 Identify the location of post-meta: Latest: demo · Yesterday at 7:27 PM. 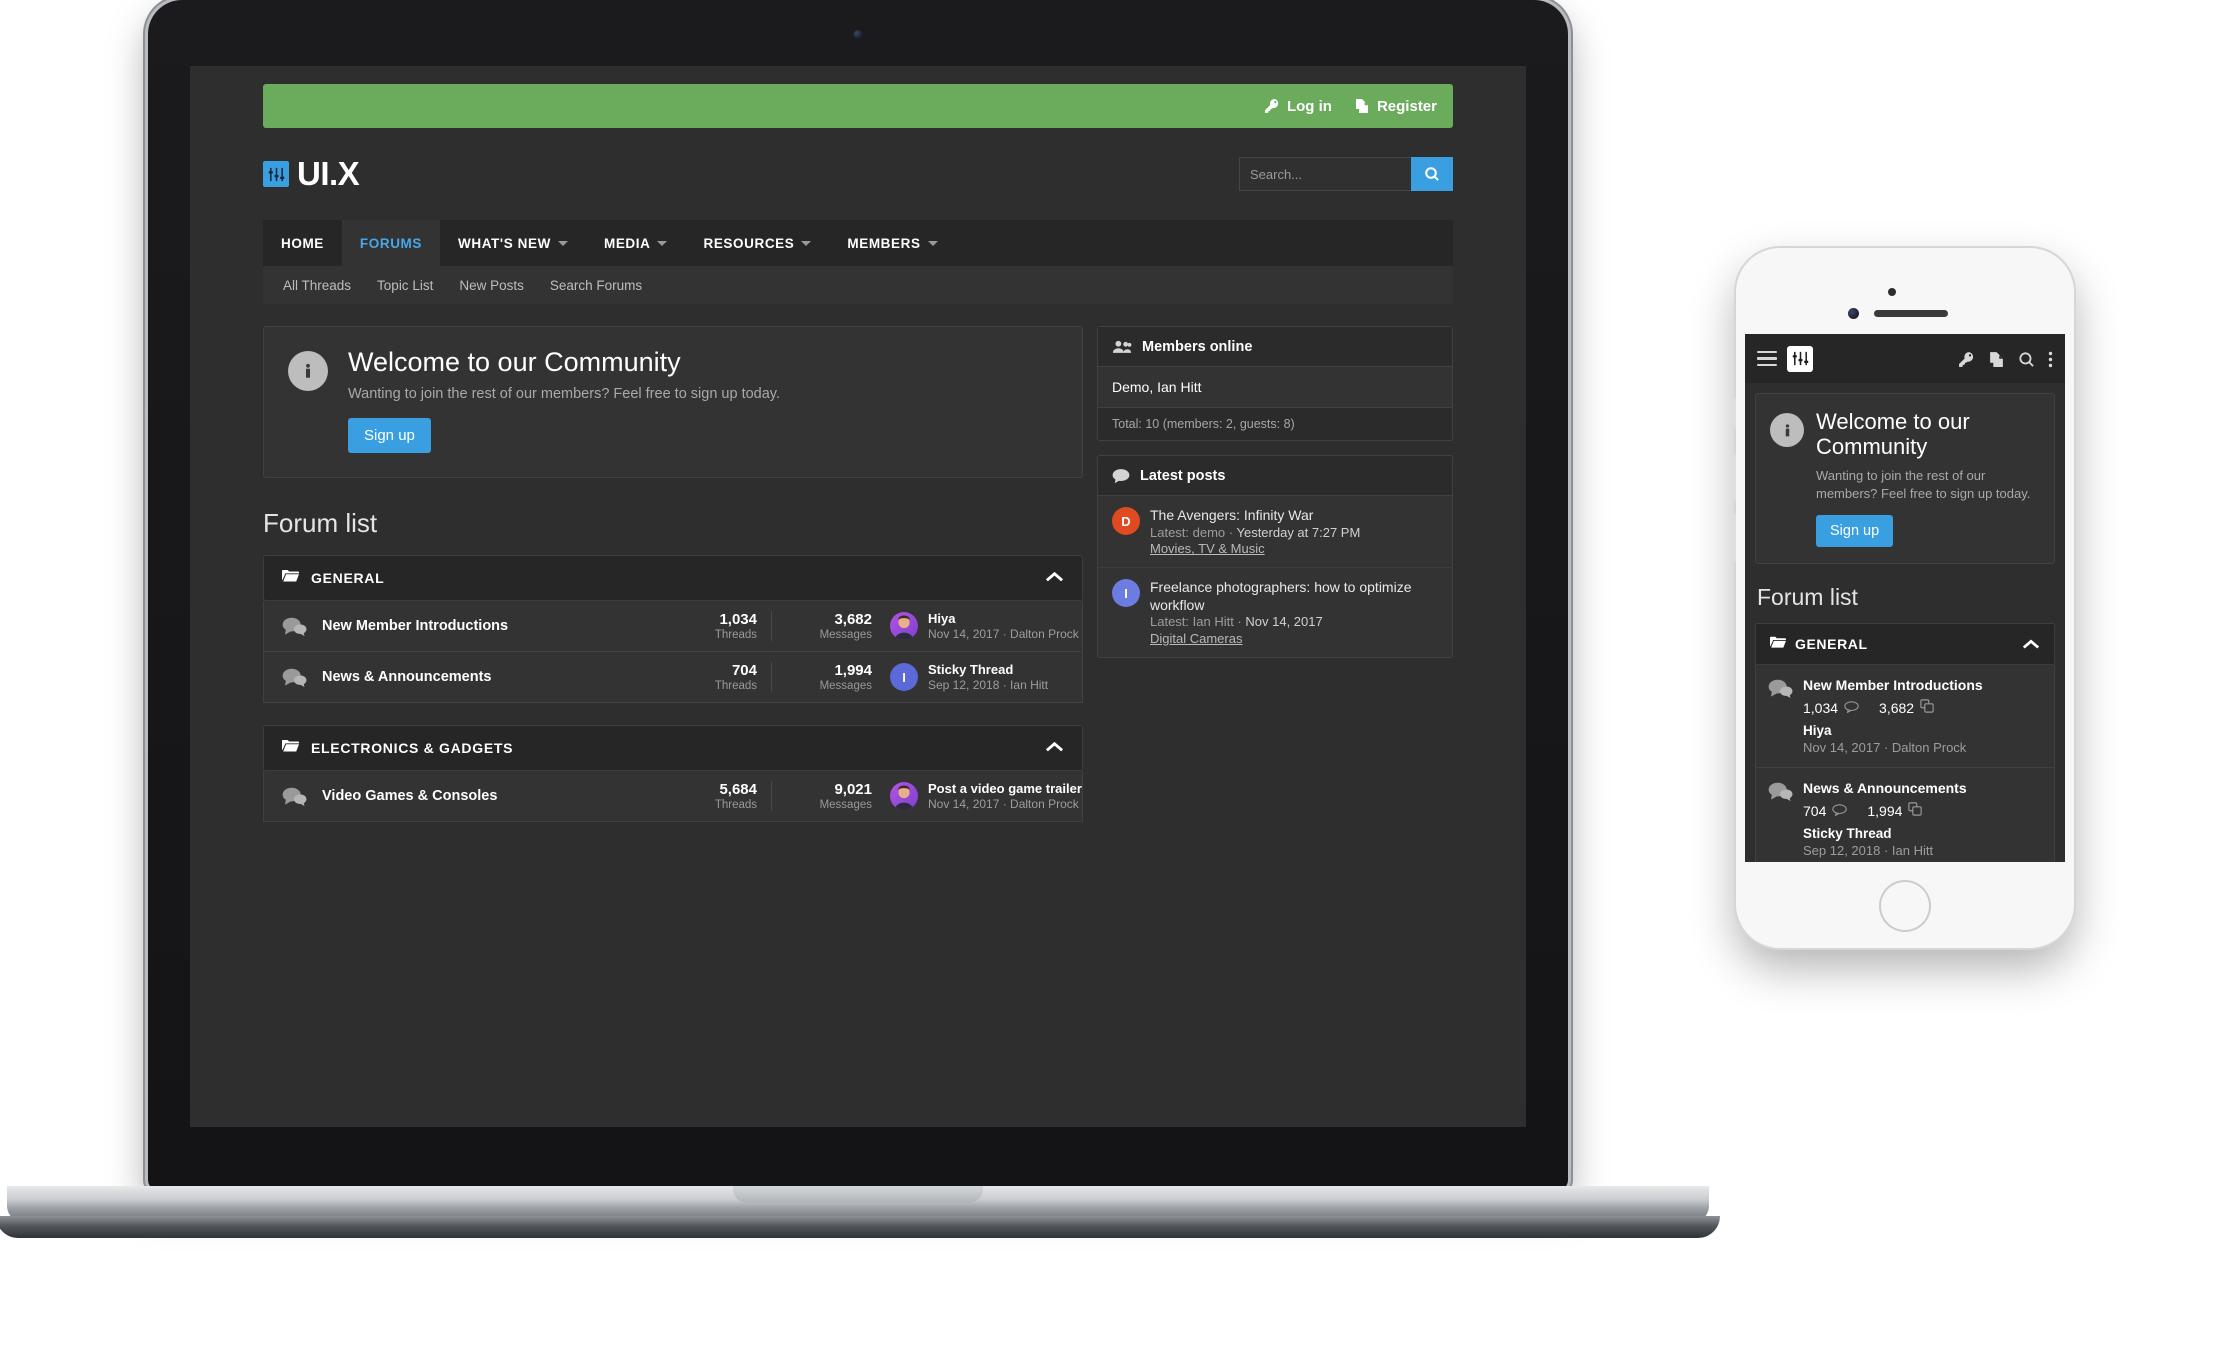
(1255, 533).